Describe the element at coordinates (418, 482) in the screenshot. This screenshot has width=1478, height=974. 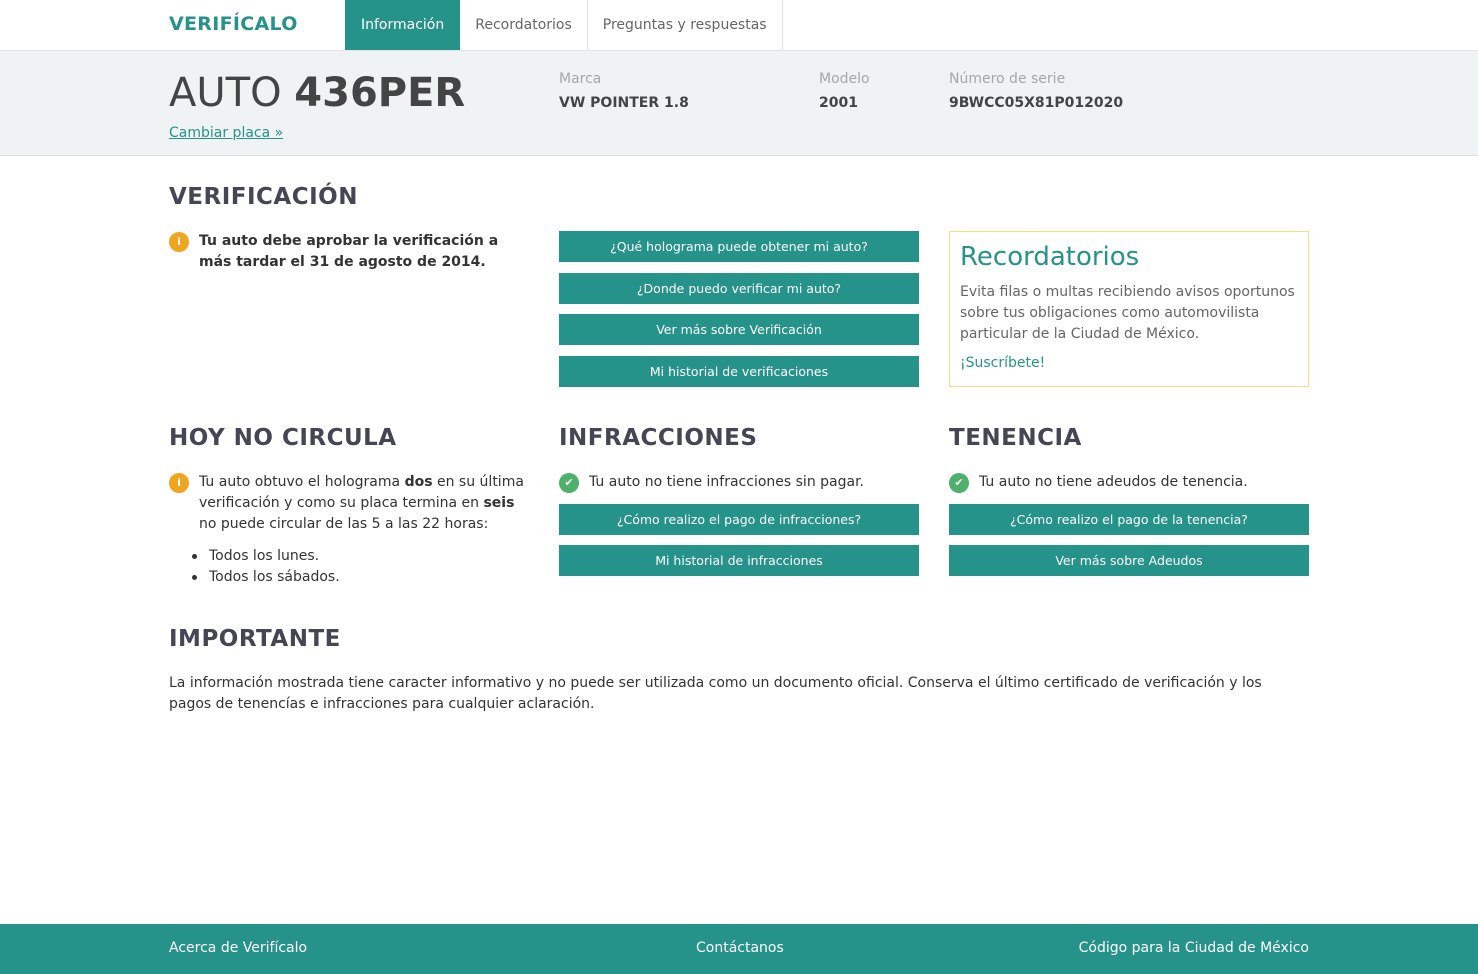
I see `hologram-value: dos` at that location.